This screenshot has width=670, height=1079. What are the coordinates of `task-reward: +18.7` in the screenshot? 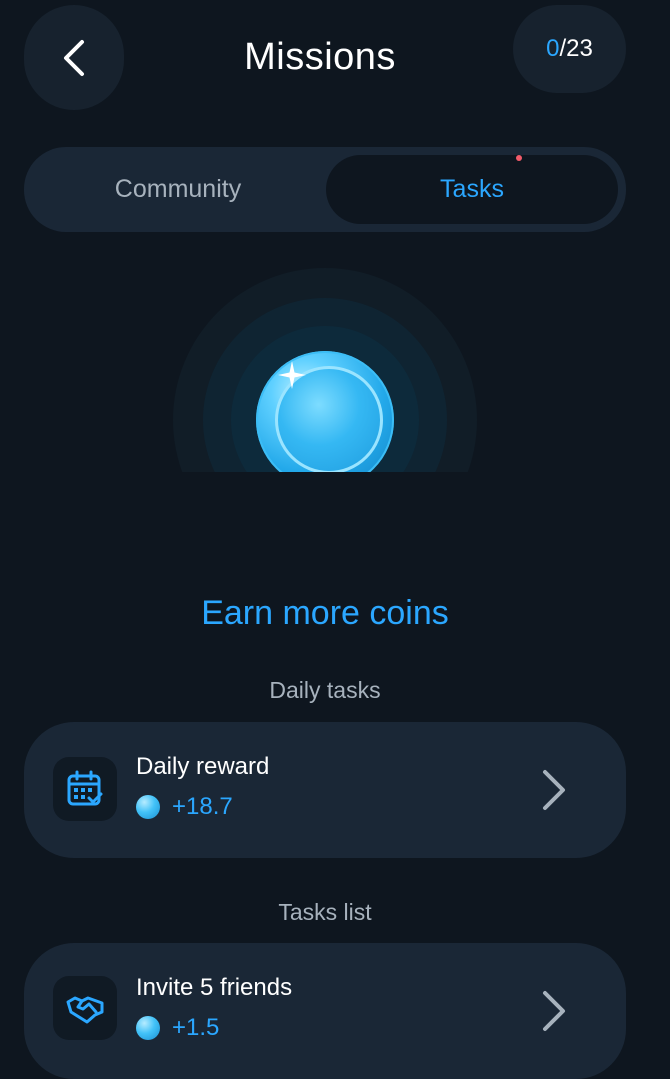 It's located at (184, 807).